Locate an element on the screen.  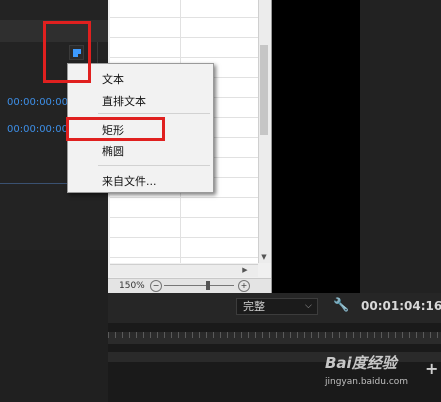
annotation-highlight-icon is located at coordinates (67, 52).